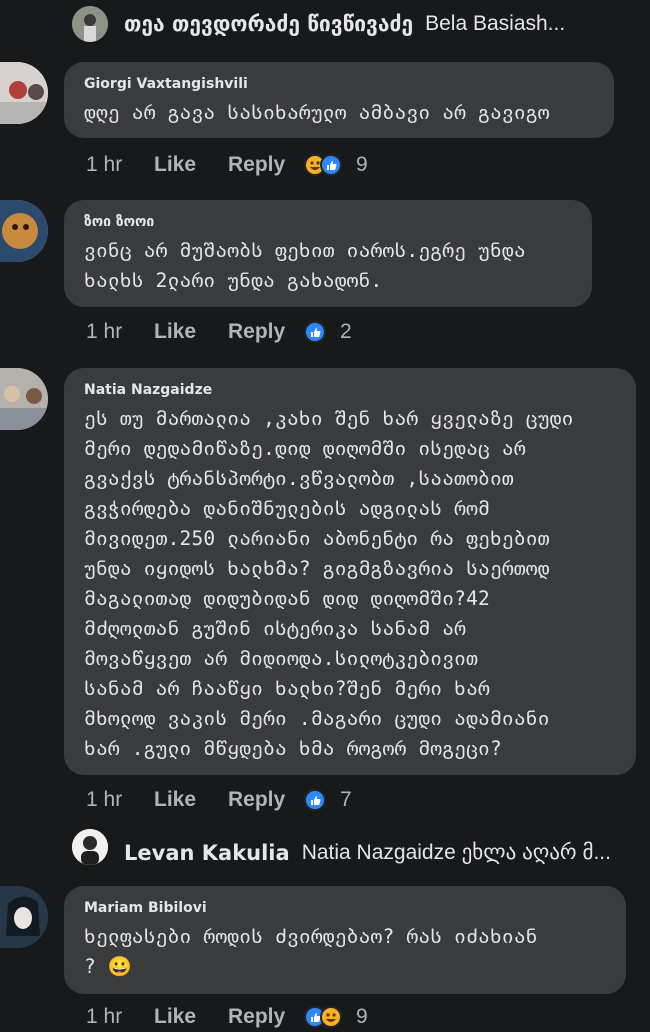 The height and width of the screenshot is (1032, 650). What do you see at coordinates (317, 568) in the screenshot?
I see `comment-line: უნდა იყიდოს ხალხმა? გიგმგზავრია საერთოდ` at bounding box center [317, 568].